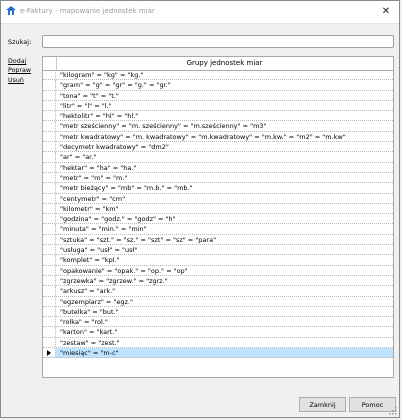  What do you see at coordinates (218, 250) in the screenshot?
I see `table-row: "usługa" = "usł" = "usł"` at bounding box center [218, 250].